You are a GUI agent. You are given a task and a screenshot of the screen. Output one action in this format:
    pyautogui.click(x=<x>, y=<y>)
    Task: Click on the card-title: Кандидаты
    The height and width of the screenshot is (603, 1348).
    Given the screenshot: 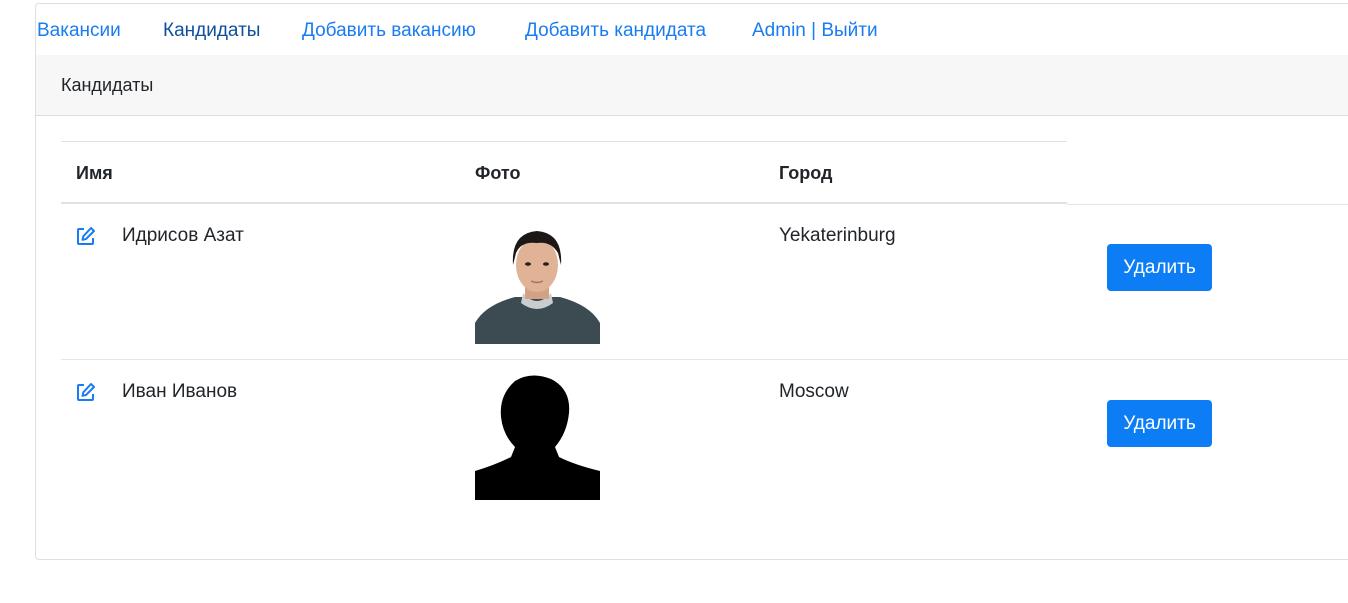 What is the action you would take?
    pyautogui.click(x=107, y=85)
    